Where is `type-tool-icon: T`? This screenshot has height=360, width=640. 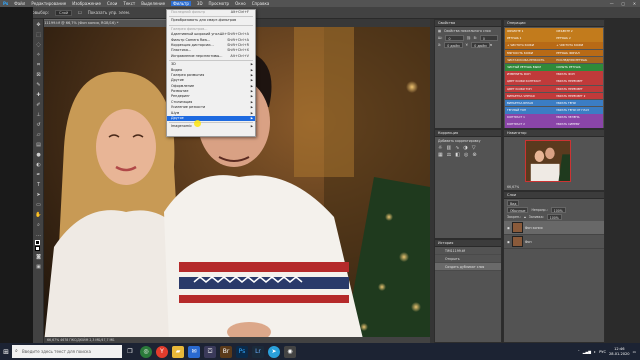
type-tool-icon: T is located at coordinates (38, 184).